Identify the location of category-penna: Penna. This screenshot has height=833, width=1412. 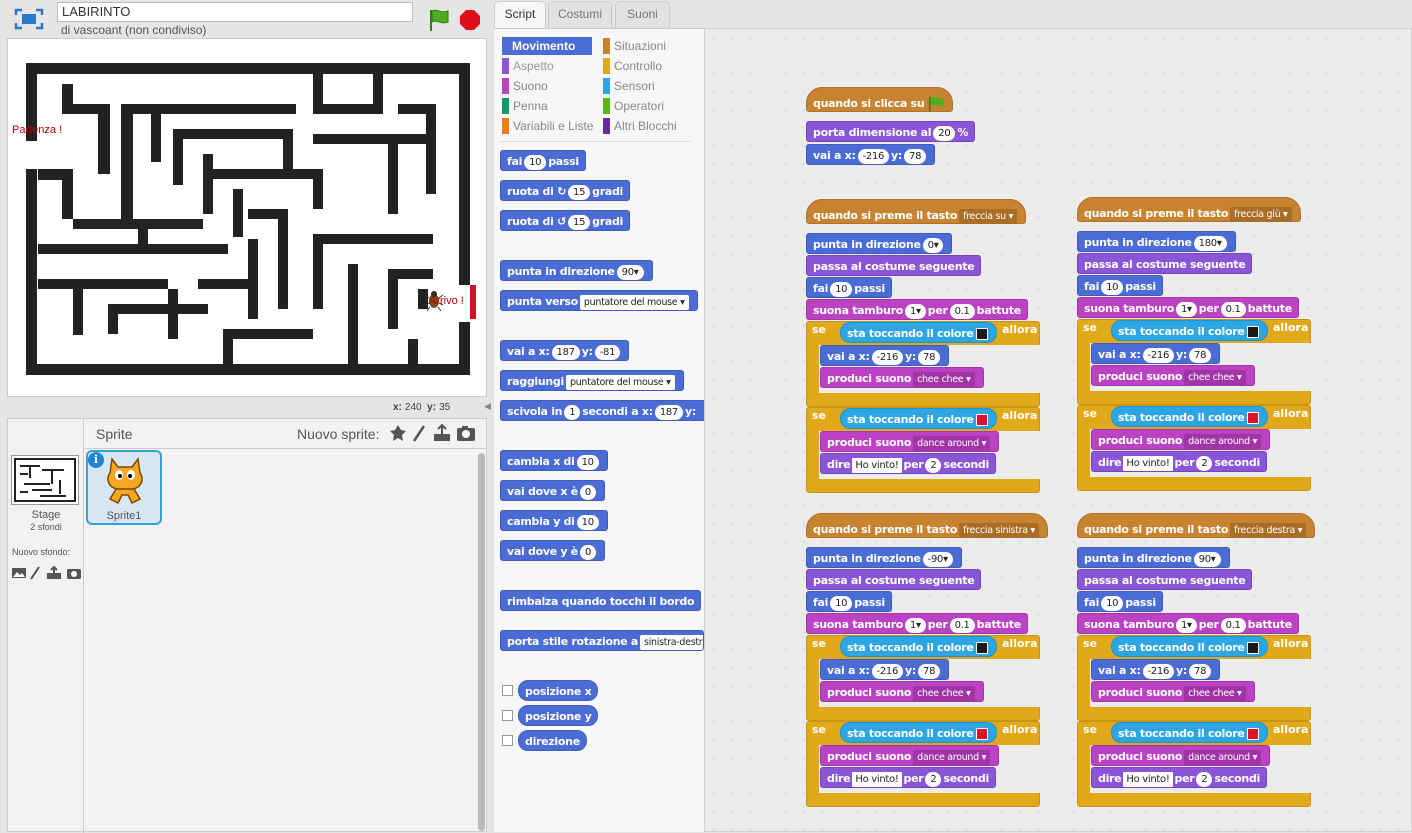
(525, 106).